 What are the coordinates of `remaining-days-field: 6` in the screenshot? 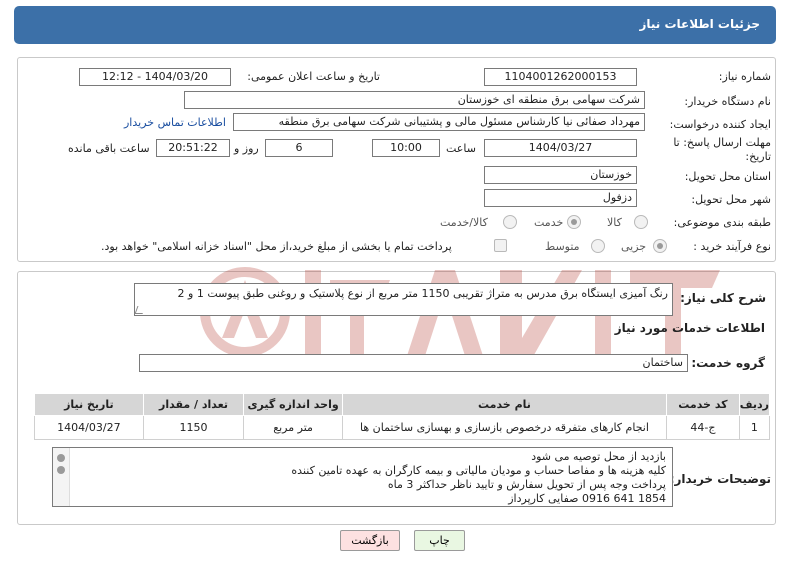 It's located at (299, 148).